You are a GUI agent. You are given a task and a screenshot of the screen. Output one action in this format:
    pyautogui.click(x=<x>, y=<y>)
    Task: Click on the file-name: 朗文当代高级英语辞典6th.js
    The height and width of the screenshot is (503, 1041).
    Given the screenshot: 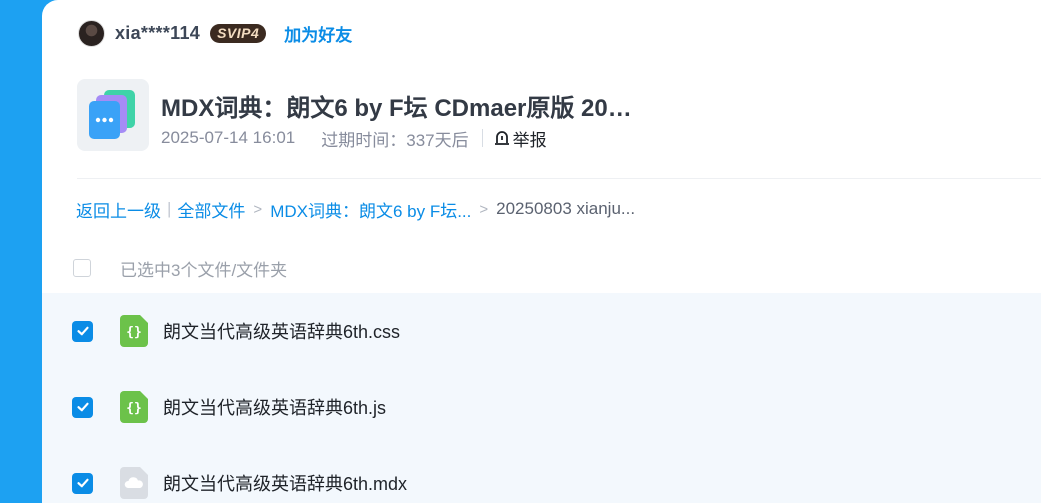 What is the action you would take?
    pyautogui.click(x=274, y=407)
    